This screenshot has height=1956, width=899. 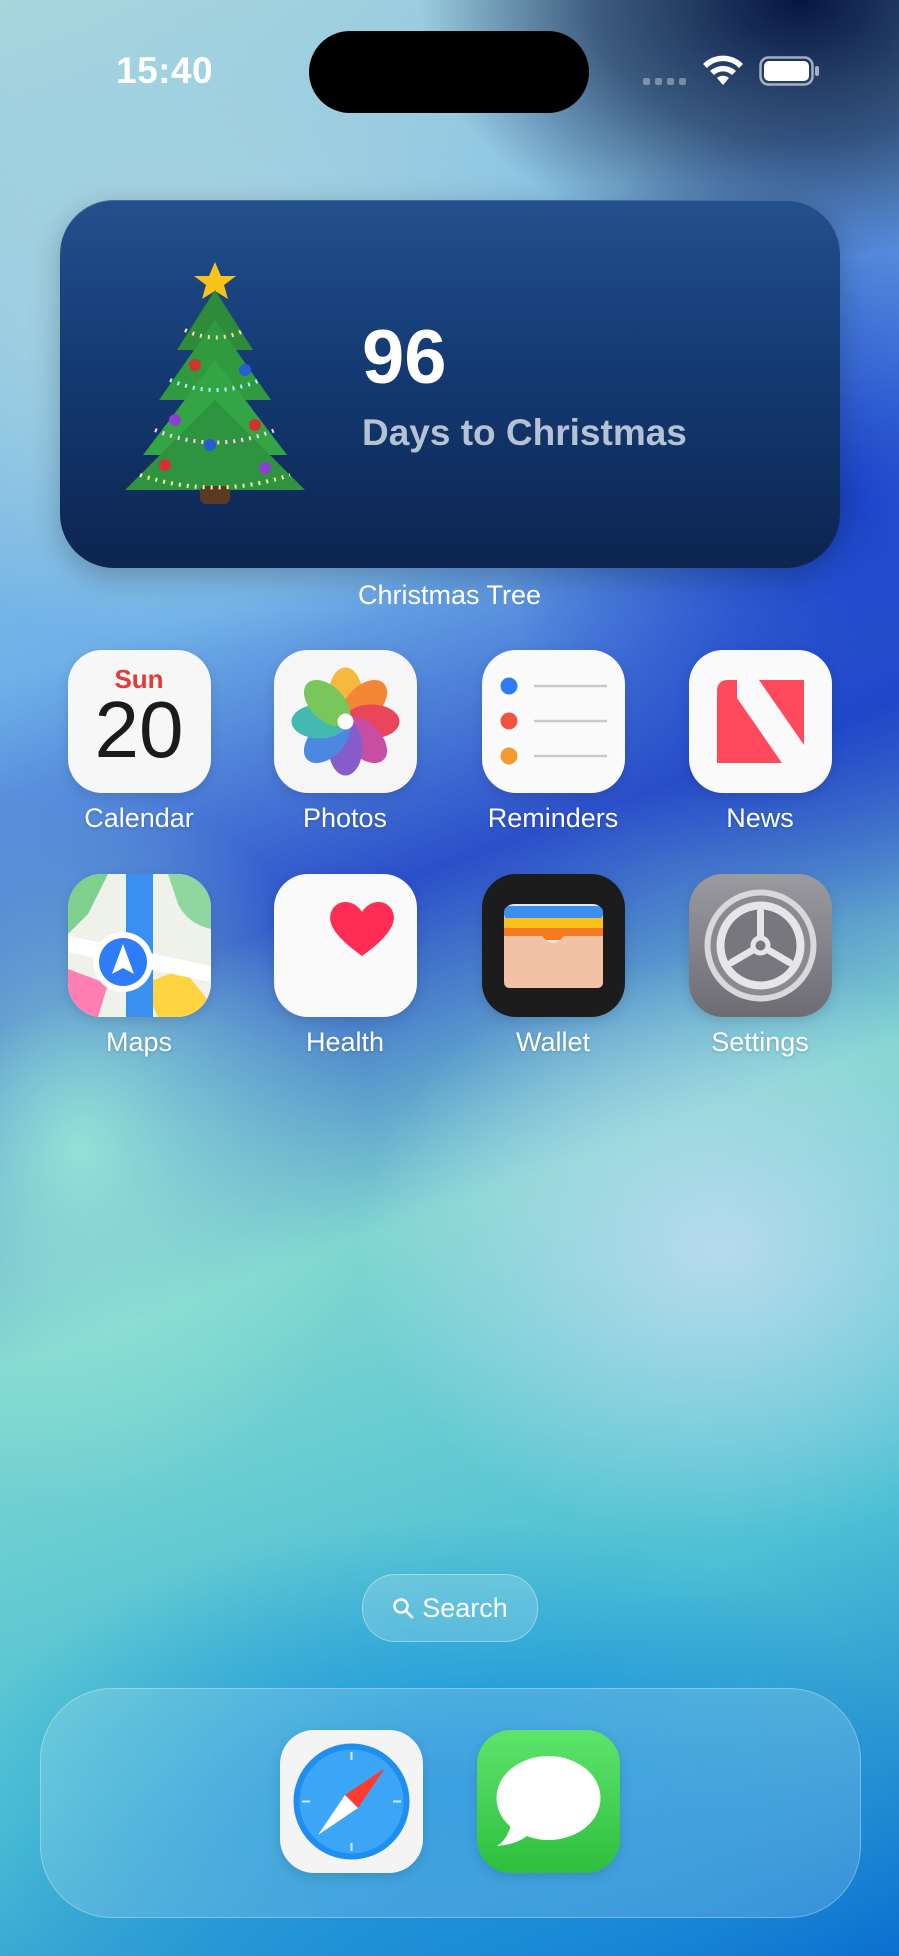 What do you see at coordinates (553, 945) in the screenshot?
I see `wallet-icon` at bounding box center [553, 945].